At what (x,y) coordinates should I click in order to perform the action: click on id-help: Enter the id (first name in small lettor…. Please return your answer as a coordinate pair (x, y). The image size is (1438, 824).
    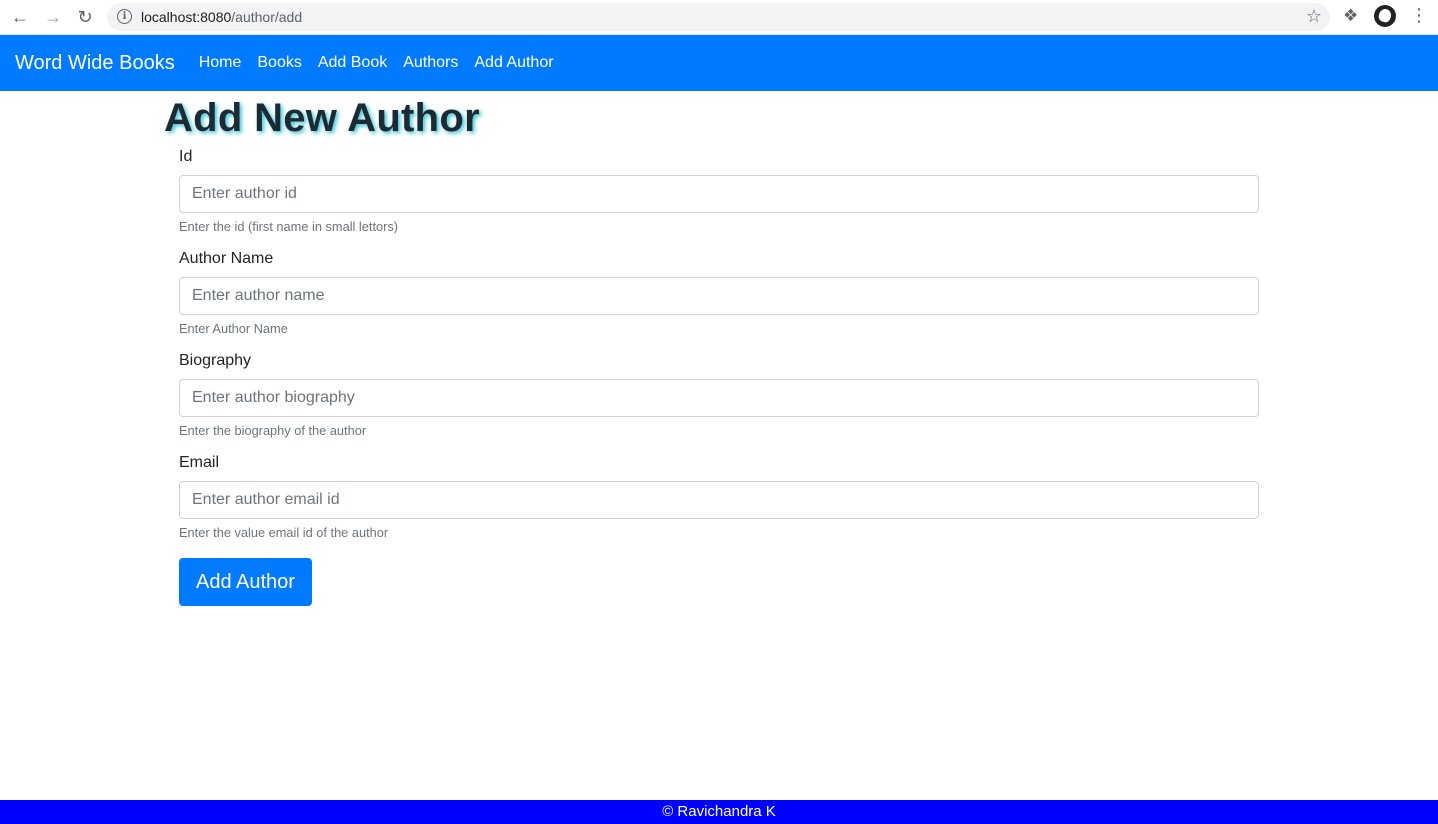
    Looking at the image, I should click on (289, 226).